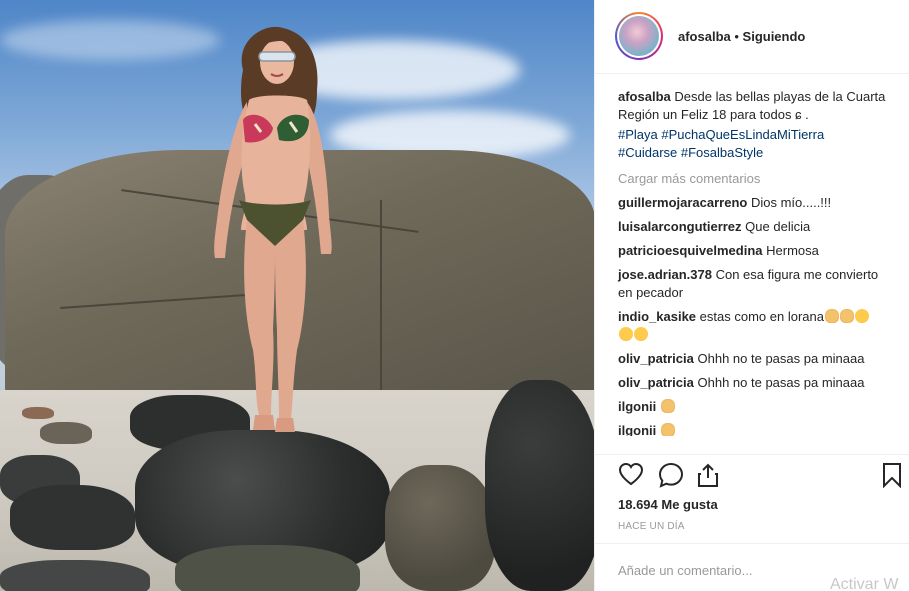 This screenshot has height=591, width=909. What do you see at coordinates (742, 134) in the screenshot?
I see `hashtag-link: #PuchaQueEsLindaMiTierra` at bounding box center [742, 134].